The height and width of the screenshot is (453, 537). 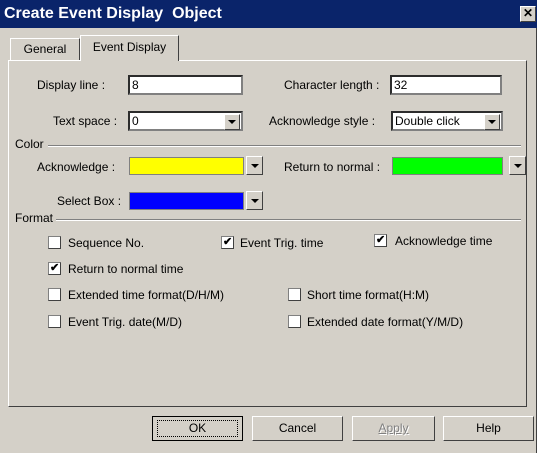 I want to click on acknowledge-style-label: Acknowledge style :, so click(x=322, y=121).